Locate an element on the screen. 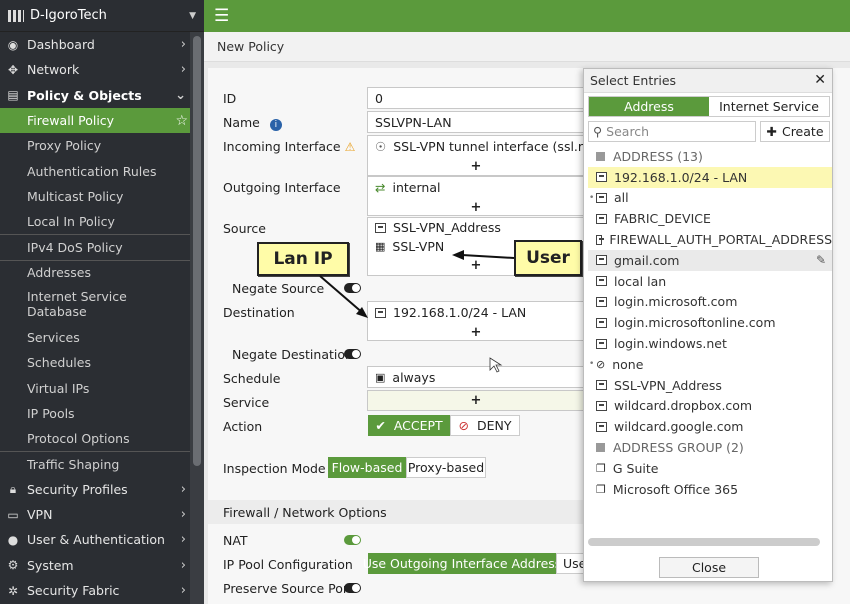 The image size is (850, 604). schedule-value: always is located at coordinates (414, 377).